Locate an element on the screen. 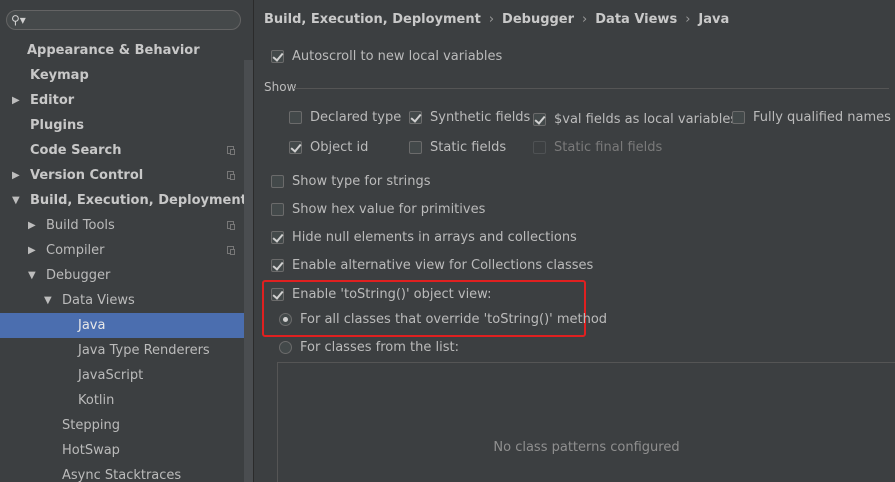 The image size is (895, 482). sidebar-item-version-control: ▶ Version Control is located at coordinates (126, 175).